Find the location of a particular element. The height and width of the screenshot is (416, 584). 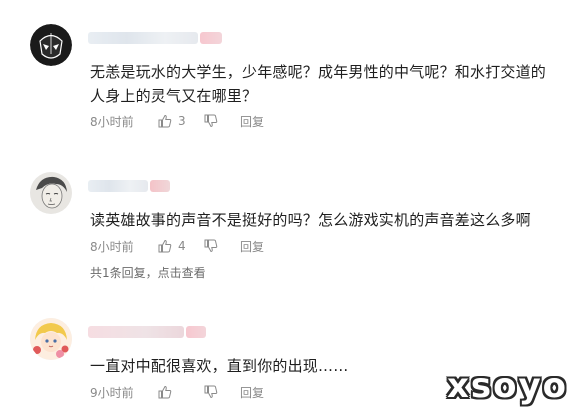

like-count: 3 is located at coordinates (182, 121).